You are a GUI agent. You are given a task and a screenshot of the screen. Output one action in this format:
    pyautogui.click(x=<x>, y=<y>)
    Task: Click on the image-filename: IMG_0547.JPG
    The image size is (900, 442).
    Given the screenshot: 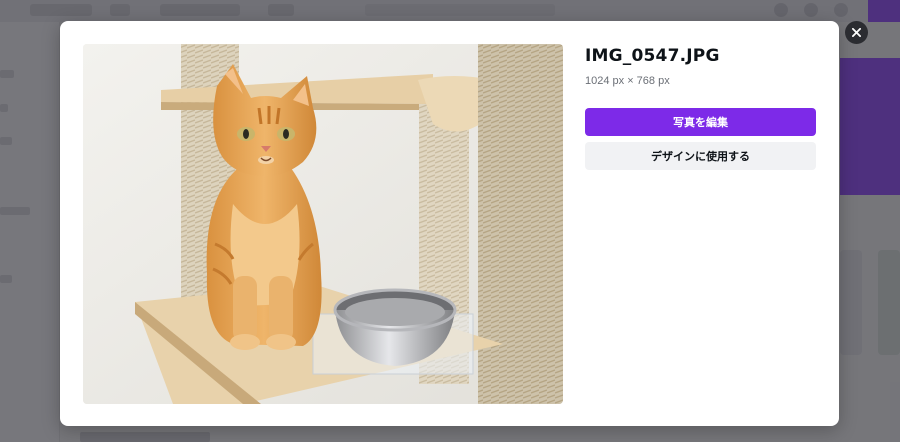 What is the action you would take?
    pyautogui.click(x=652, y=56)
    